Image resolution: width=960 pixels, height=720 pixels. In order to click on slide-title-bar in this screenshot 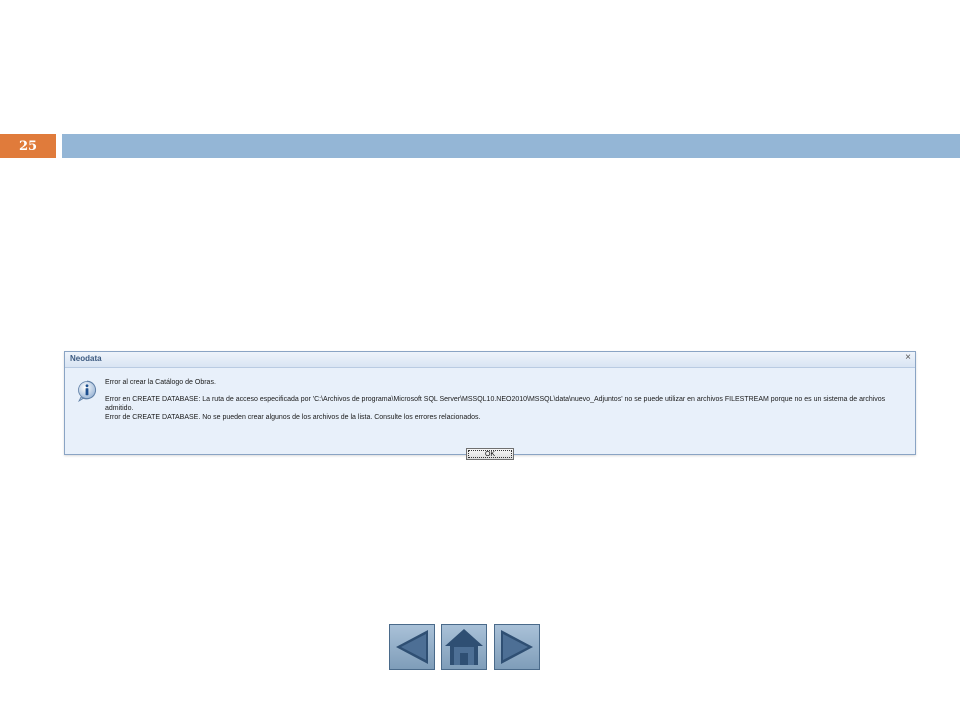, I will do `click(511, 146)`.